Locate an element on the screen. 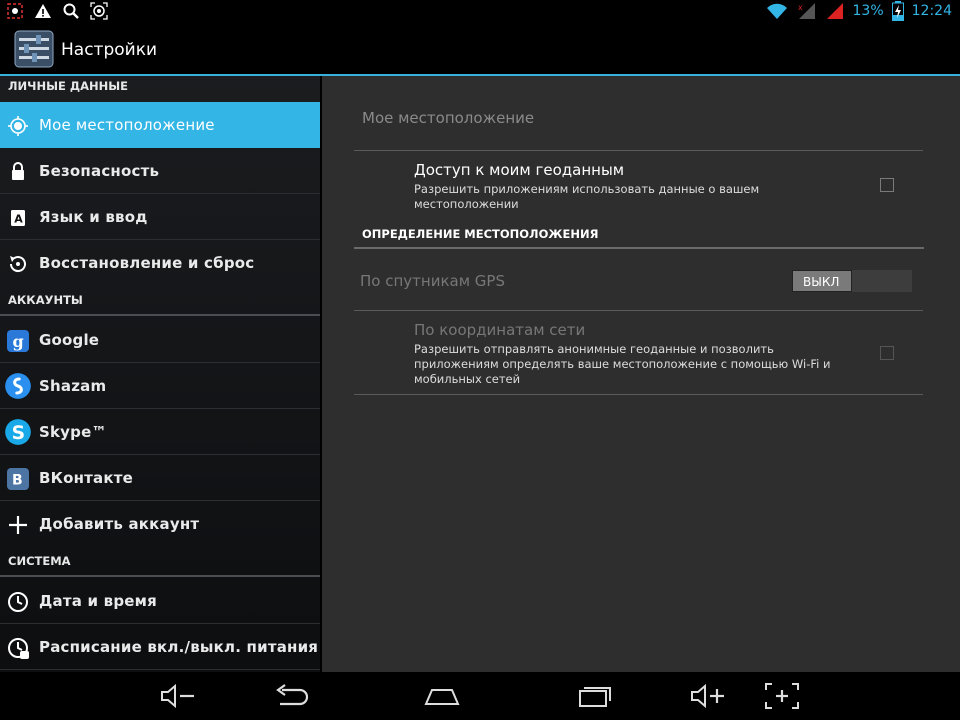 Image resolution: width=960 pixels, height=720 pixels. gps-toggle: ВЫКЛ is located at coordinates (852, 281).